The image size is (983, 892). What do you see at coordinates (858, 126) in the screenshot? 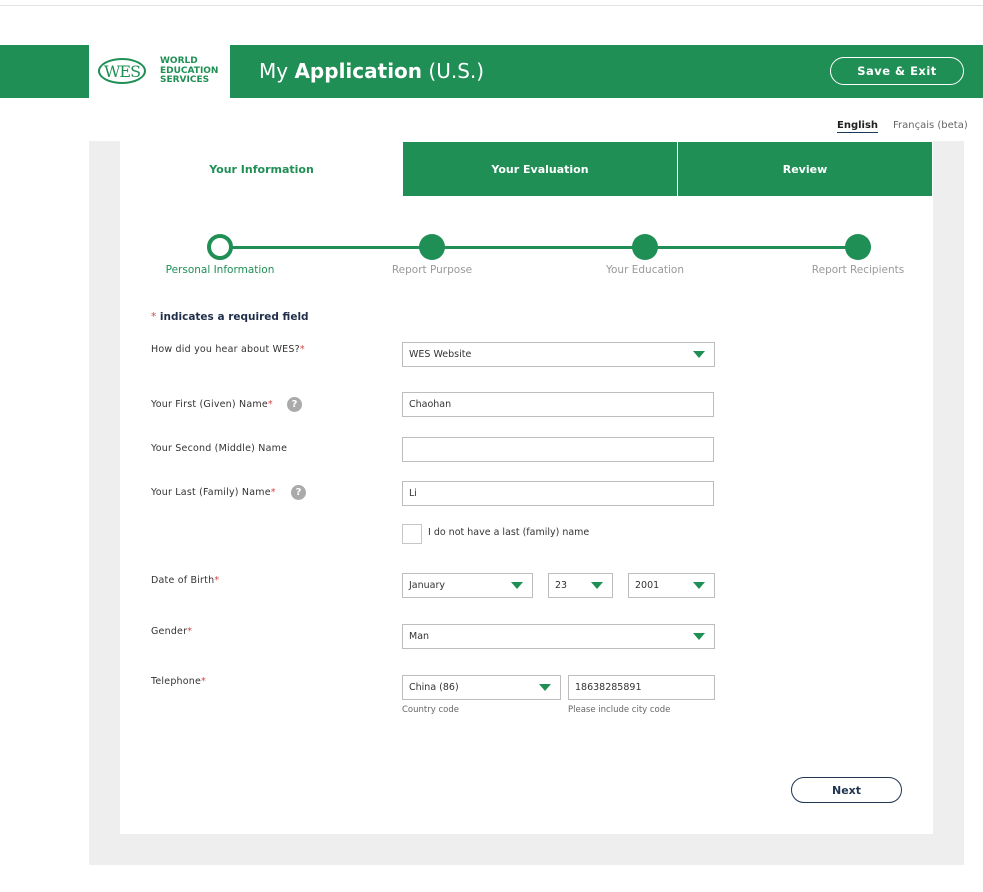
I see `language-english-link: English` at bounding box center [858, 126].